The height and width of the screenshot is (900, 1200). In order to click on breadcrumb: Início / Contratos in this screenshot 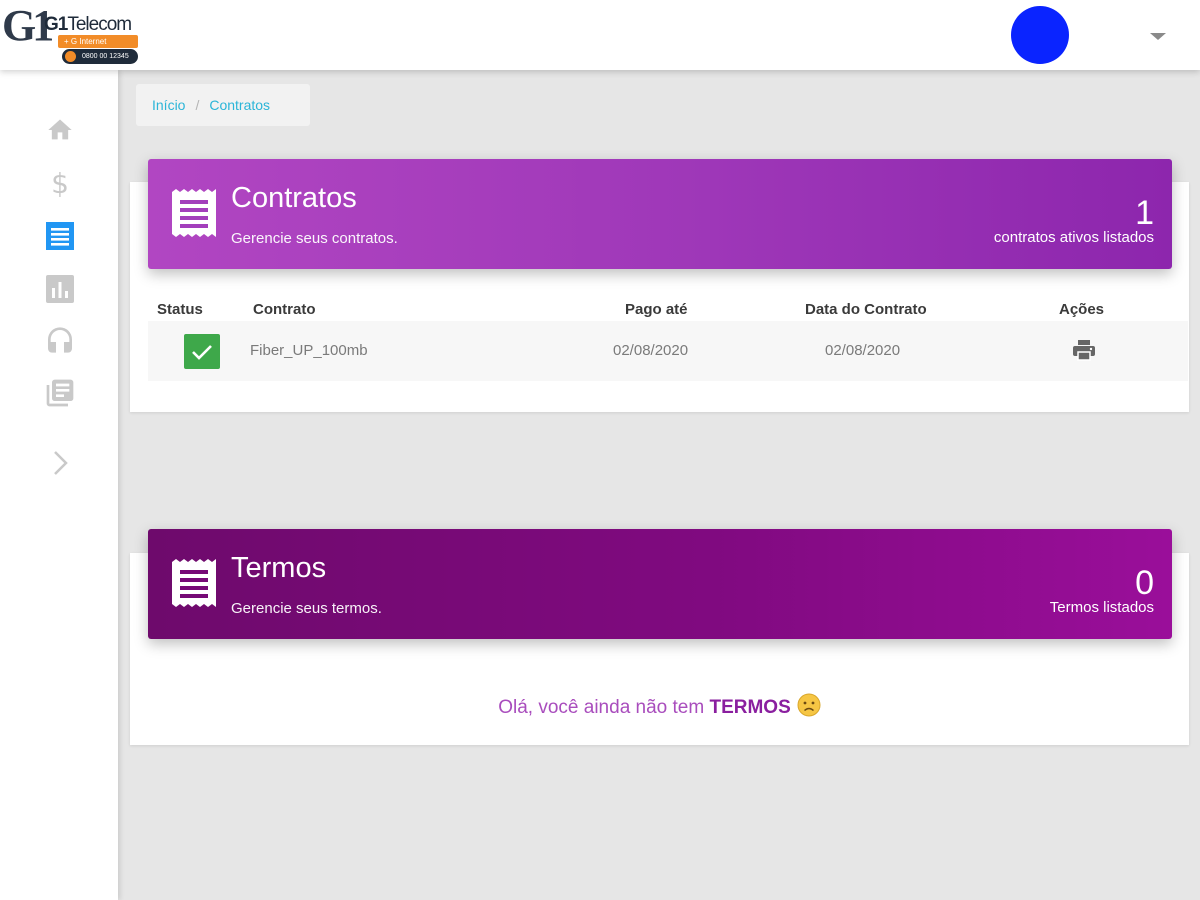, I will do `click(223, 105)`.